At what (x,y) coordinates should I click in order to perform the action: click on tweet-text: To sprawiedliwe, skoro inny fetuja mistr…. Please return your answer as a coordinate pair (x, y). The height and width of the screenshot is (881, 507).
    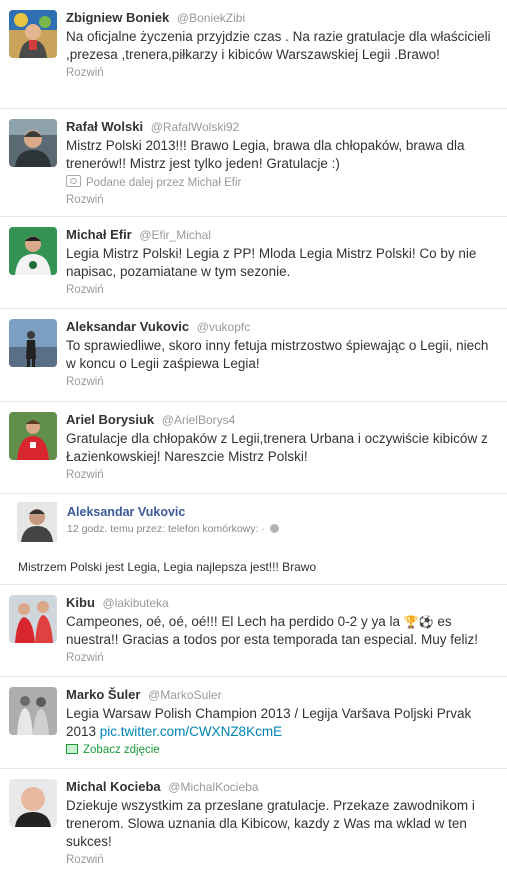
    Looking at the image, I should click on (277, 354).